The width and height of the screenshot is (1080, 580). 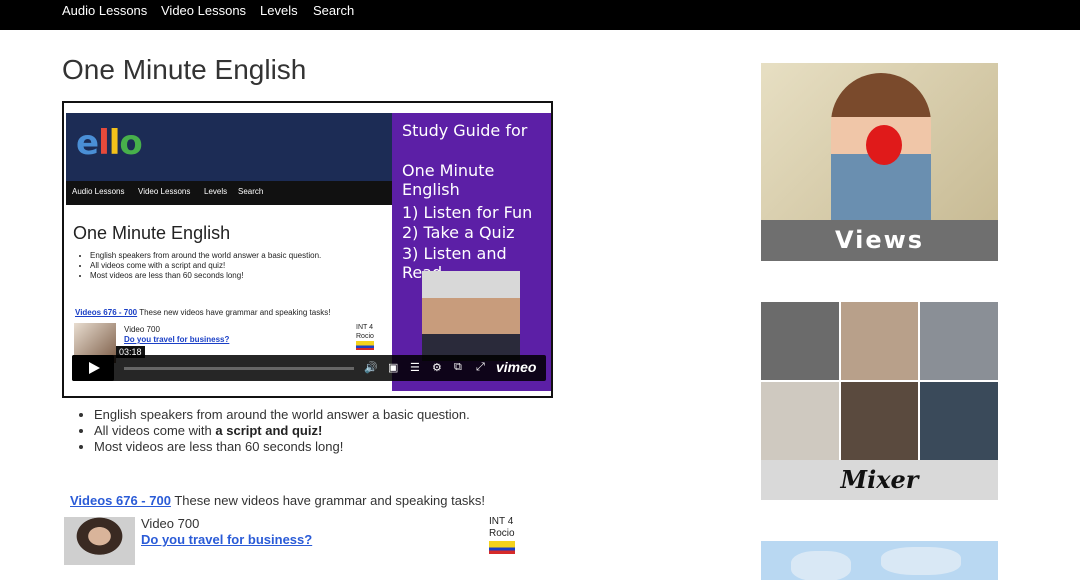 I want to click on video-site-level: INT 4 Rocio, so click(x=365, y=332).